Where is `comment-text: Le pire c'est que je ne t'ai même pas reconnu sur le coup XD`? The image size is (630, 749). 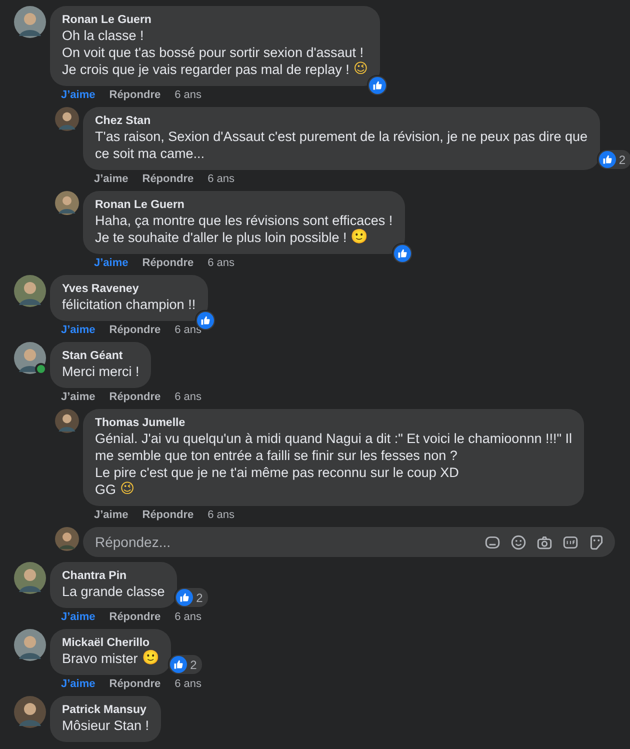 comment-text: Le pire c'est que je ne t'ai même pas reconnu sur le coup XD is located at coordinates (277, 472).